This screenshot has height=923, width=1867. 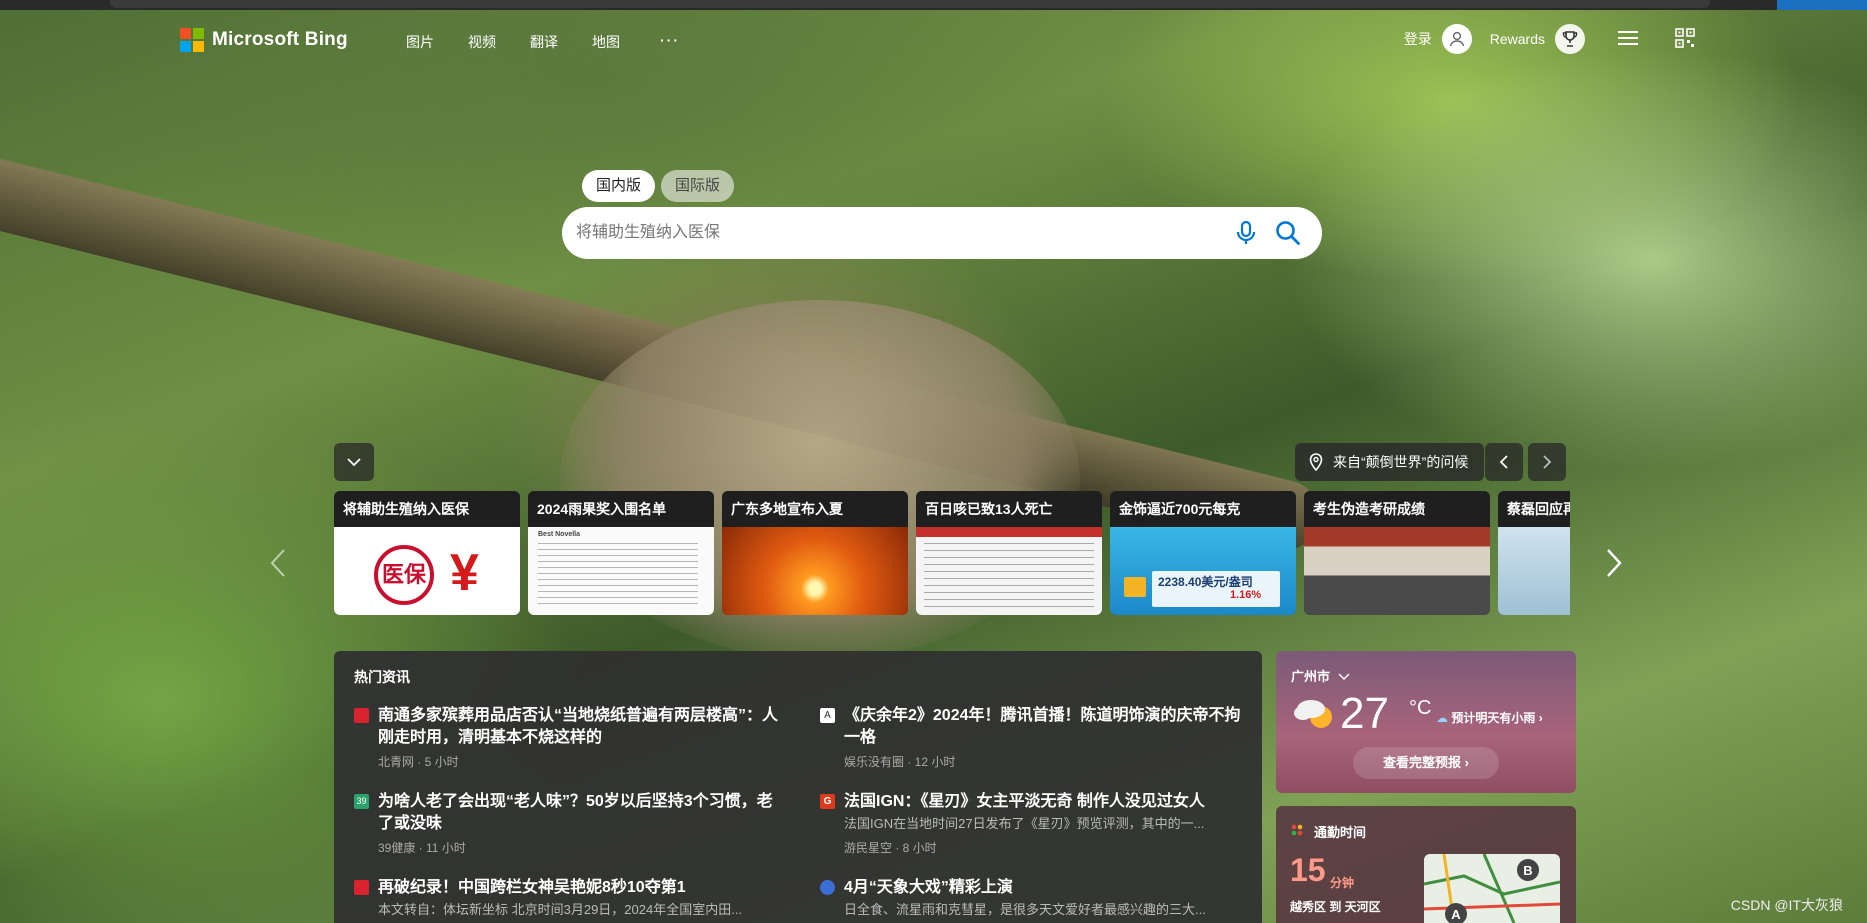 I want to click on news-meta: 39健康 · 11 小时, so click(x=422, y=848).